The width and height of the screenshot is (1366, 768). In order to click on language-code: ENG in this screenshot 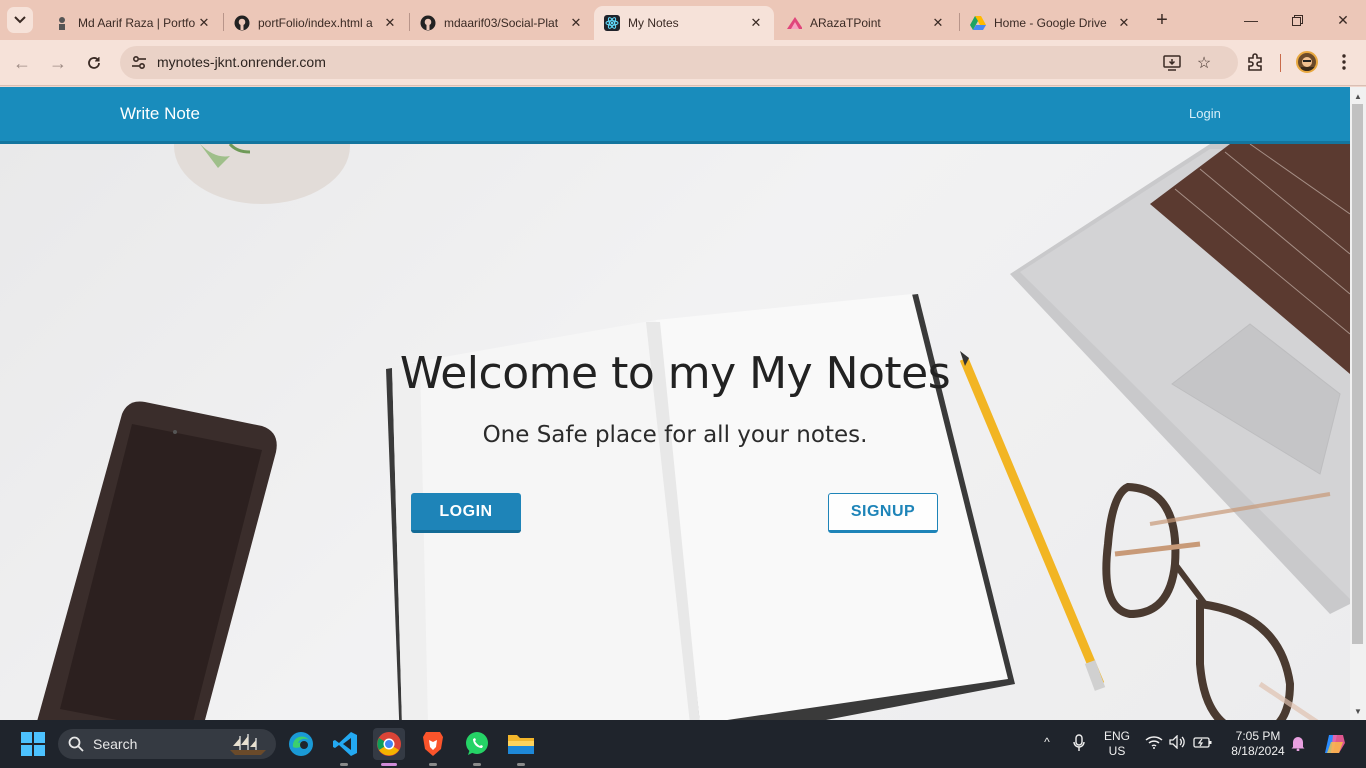, I will do `click(1116, 736)`.